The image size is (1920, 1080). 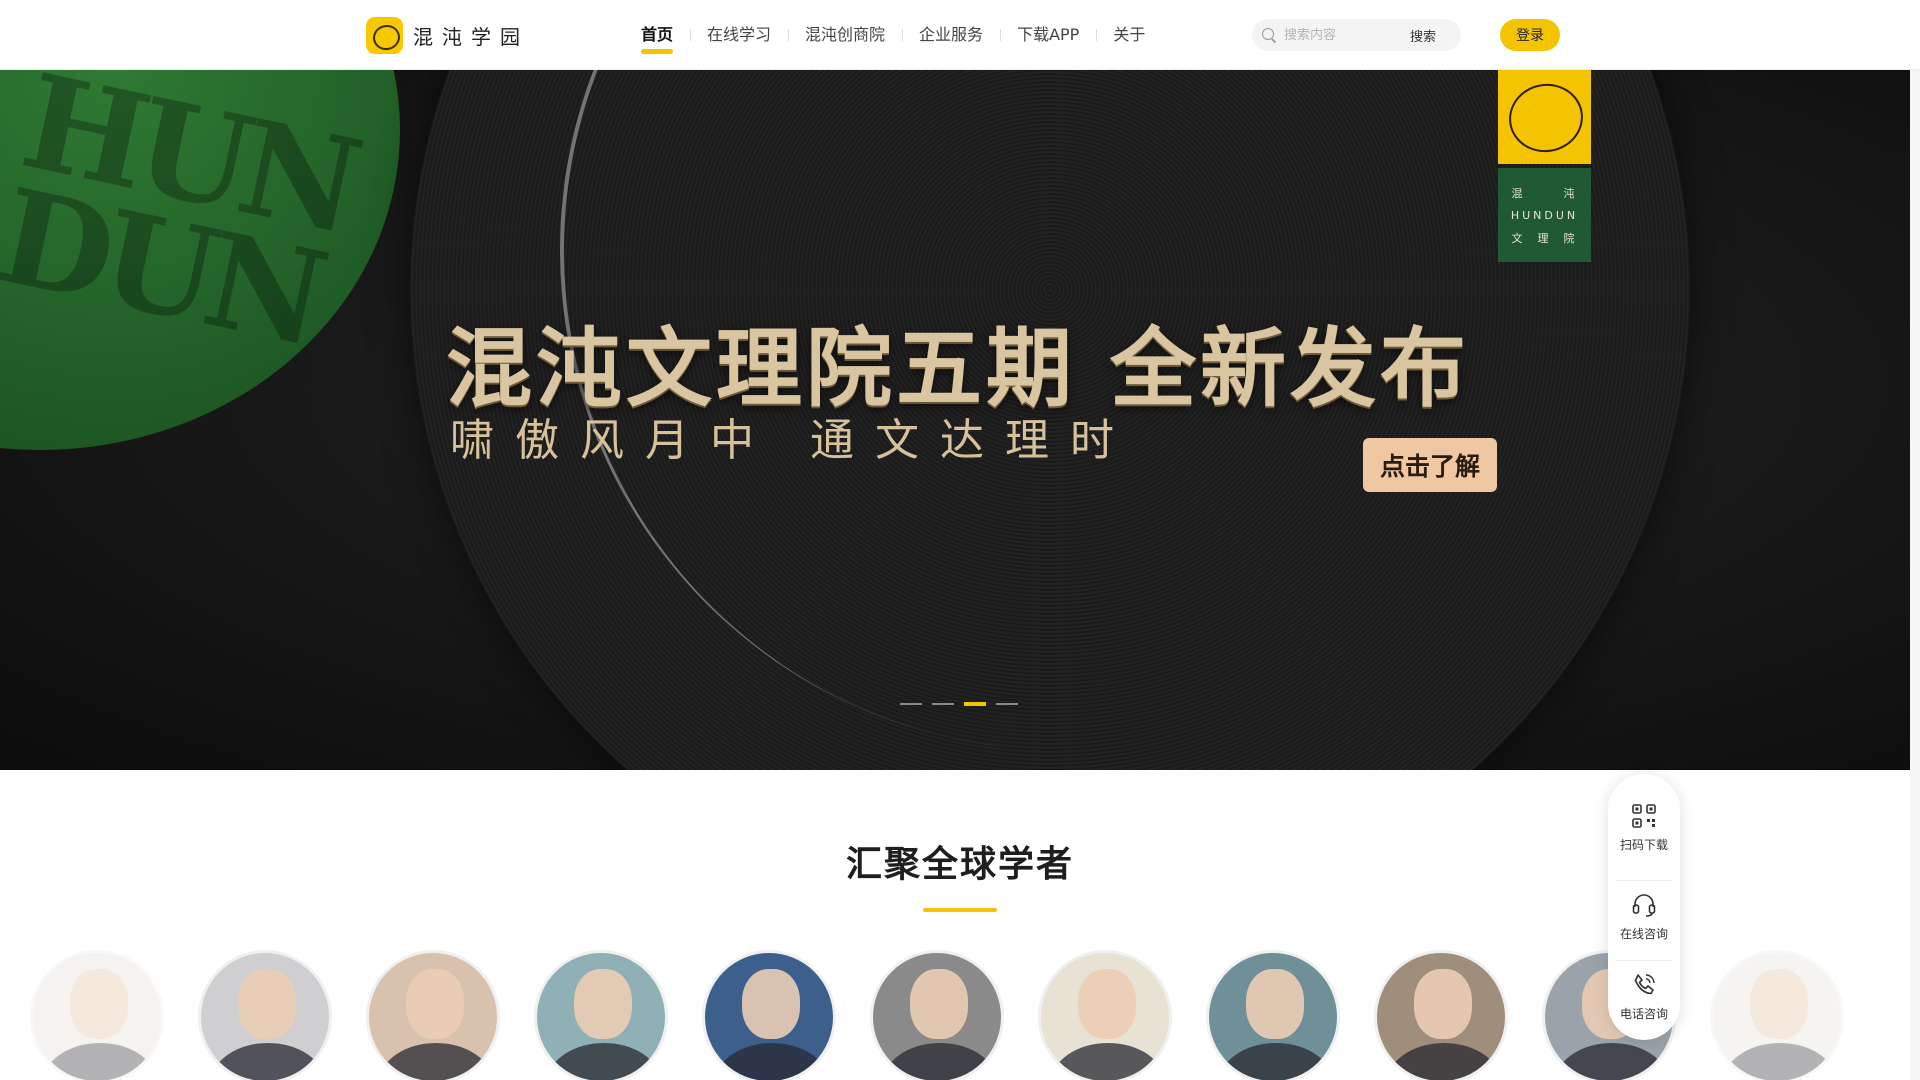 I want to click on badge-latin: HUNDUN, so click(x=1544, y=215).